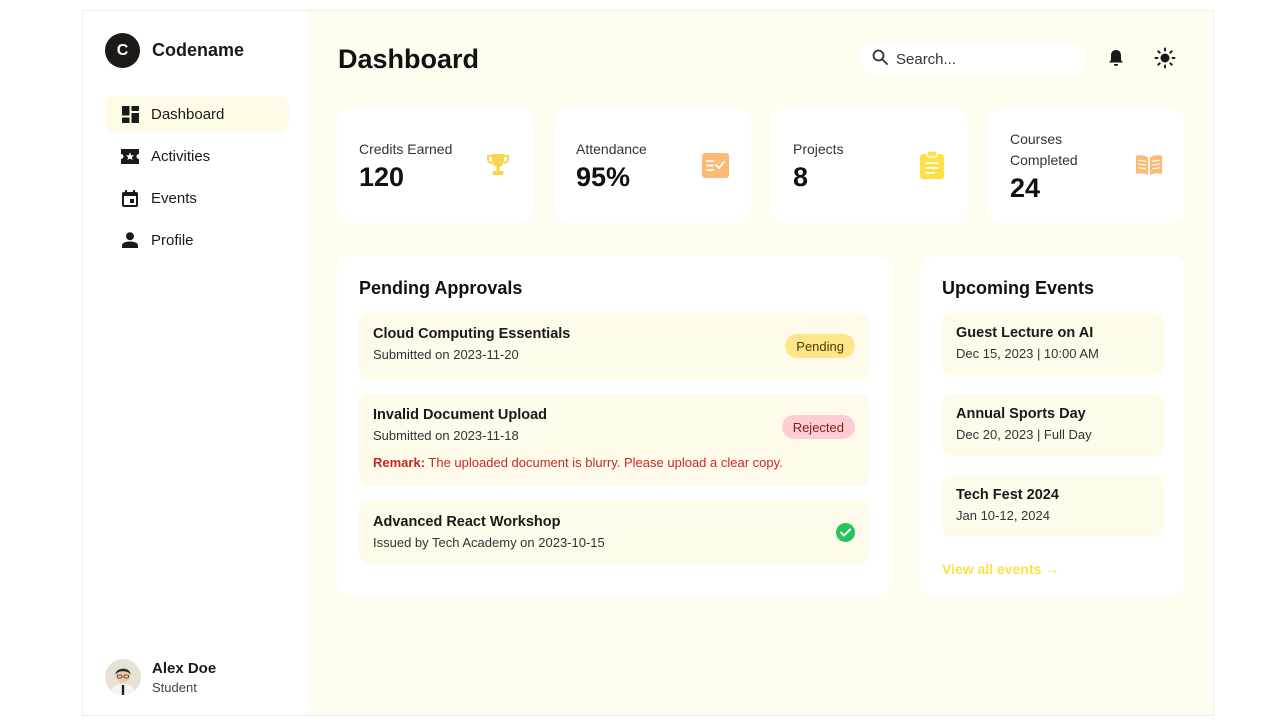 This screenshot has height=720, width=1280. What do you see at coordinates (818, 427) in the screenshot?
I see `status-badge: Rejected` at bounding box center [818, 427].